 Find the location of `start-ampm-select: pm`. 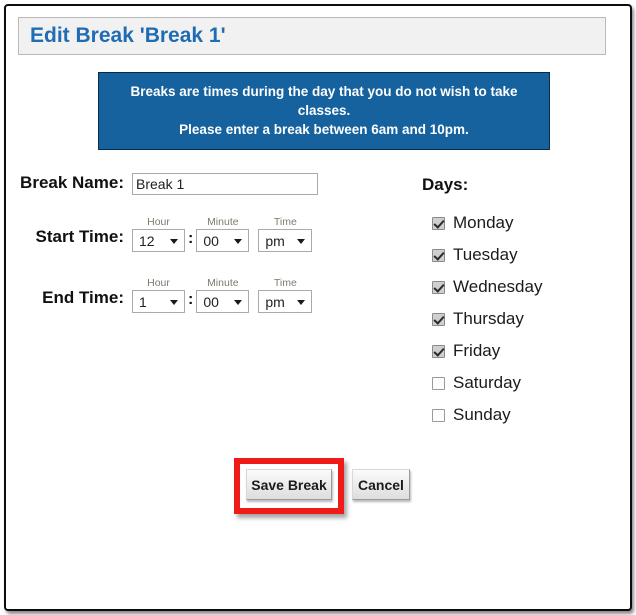

start-ampm-select: pm is located at coordinates (285, 240).